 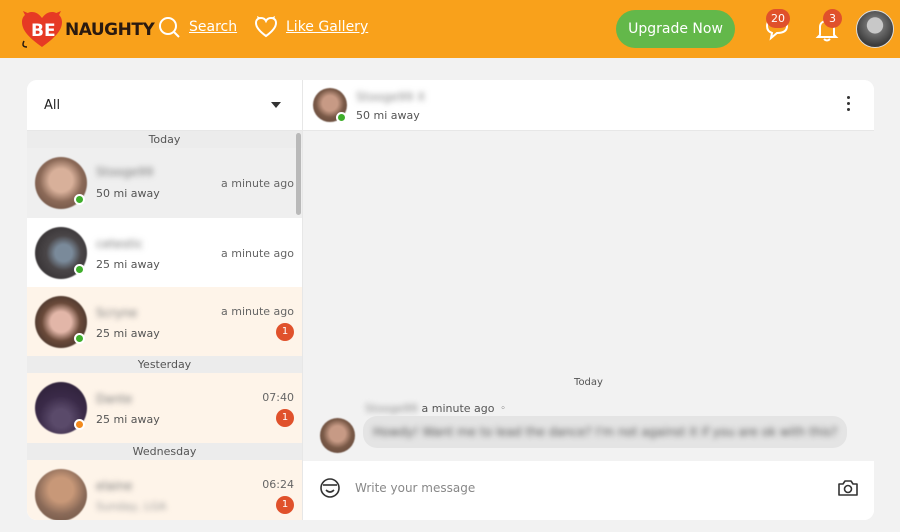 What do you see at coordinates (110, 30) in the screenshot?
I see `logo-naughty-text: NAUGHTY` at bounding box center [110, 30].